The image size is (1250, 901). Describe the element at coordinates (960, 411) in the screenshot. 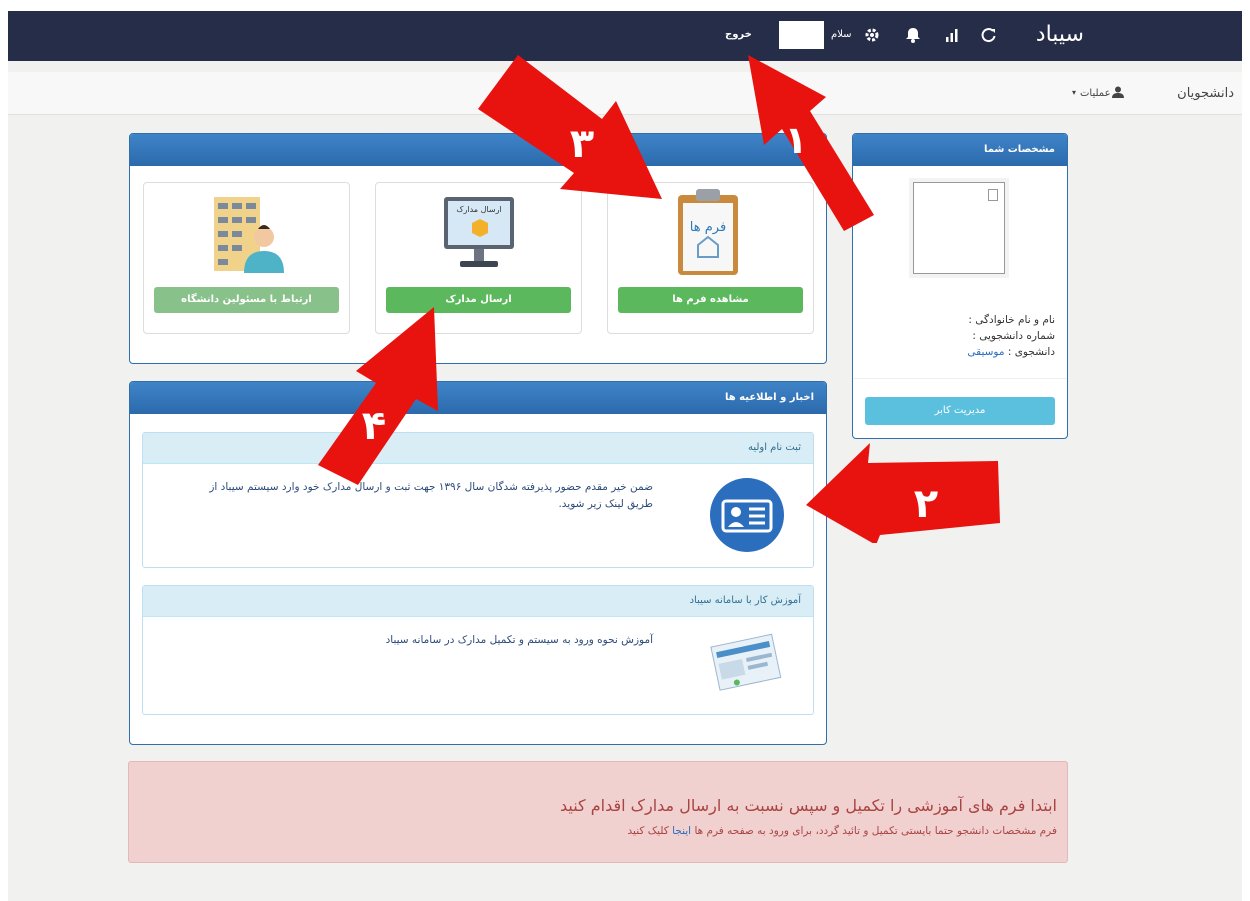

I see `manage-user-button: مدیریت کابر` at that location.